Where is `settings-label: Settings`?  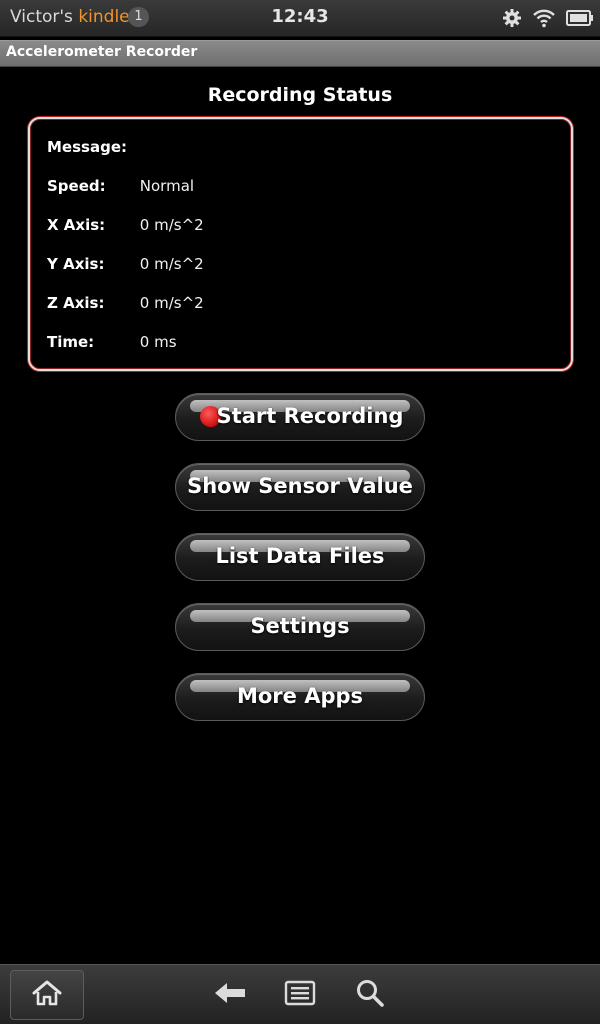 settings-label: Settings is located at coordinates (300, 626).